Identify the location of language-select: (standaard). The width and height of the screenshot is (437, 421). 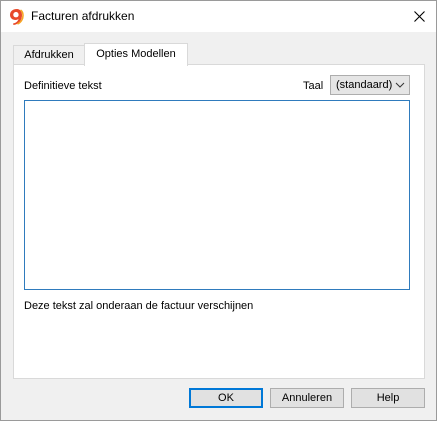
(370, 85).